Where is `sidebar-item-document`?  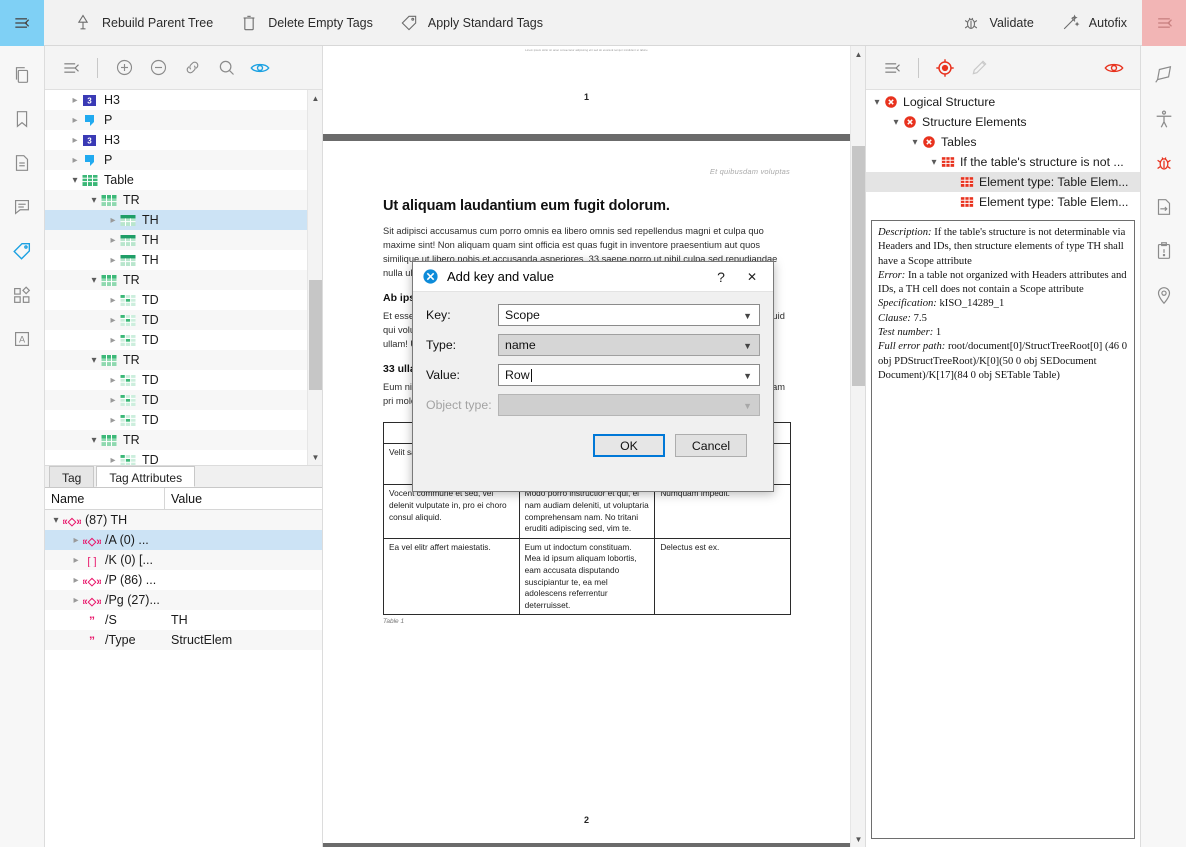 sidebar-item-document is located at coordinates (22, 163).